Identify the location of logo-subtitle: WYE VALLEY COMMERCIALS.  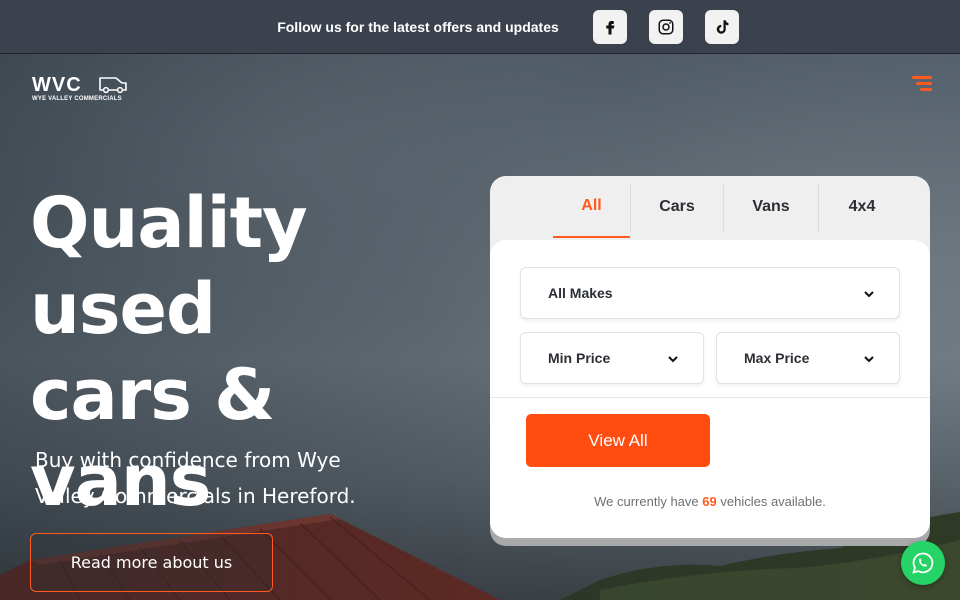
(77, 99).